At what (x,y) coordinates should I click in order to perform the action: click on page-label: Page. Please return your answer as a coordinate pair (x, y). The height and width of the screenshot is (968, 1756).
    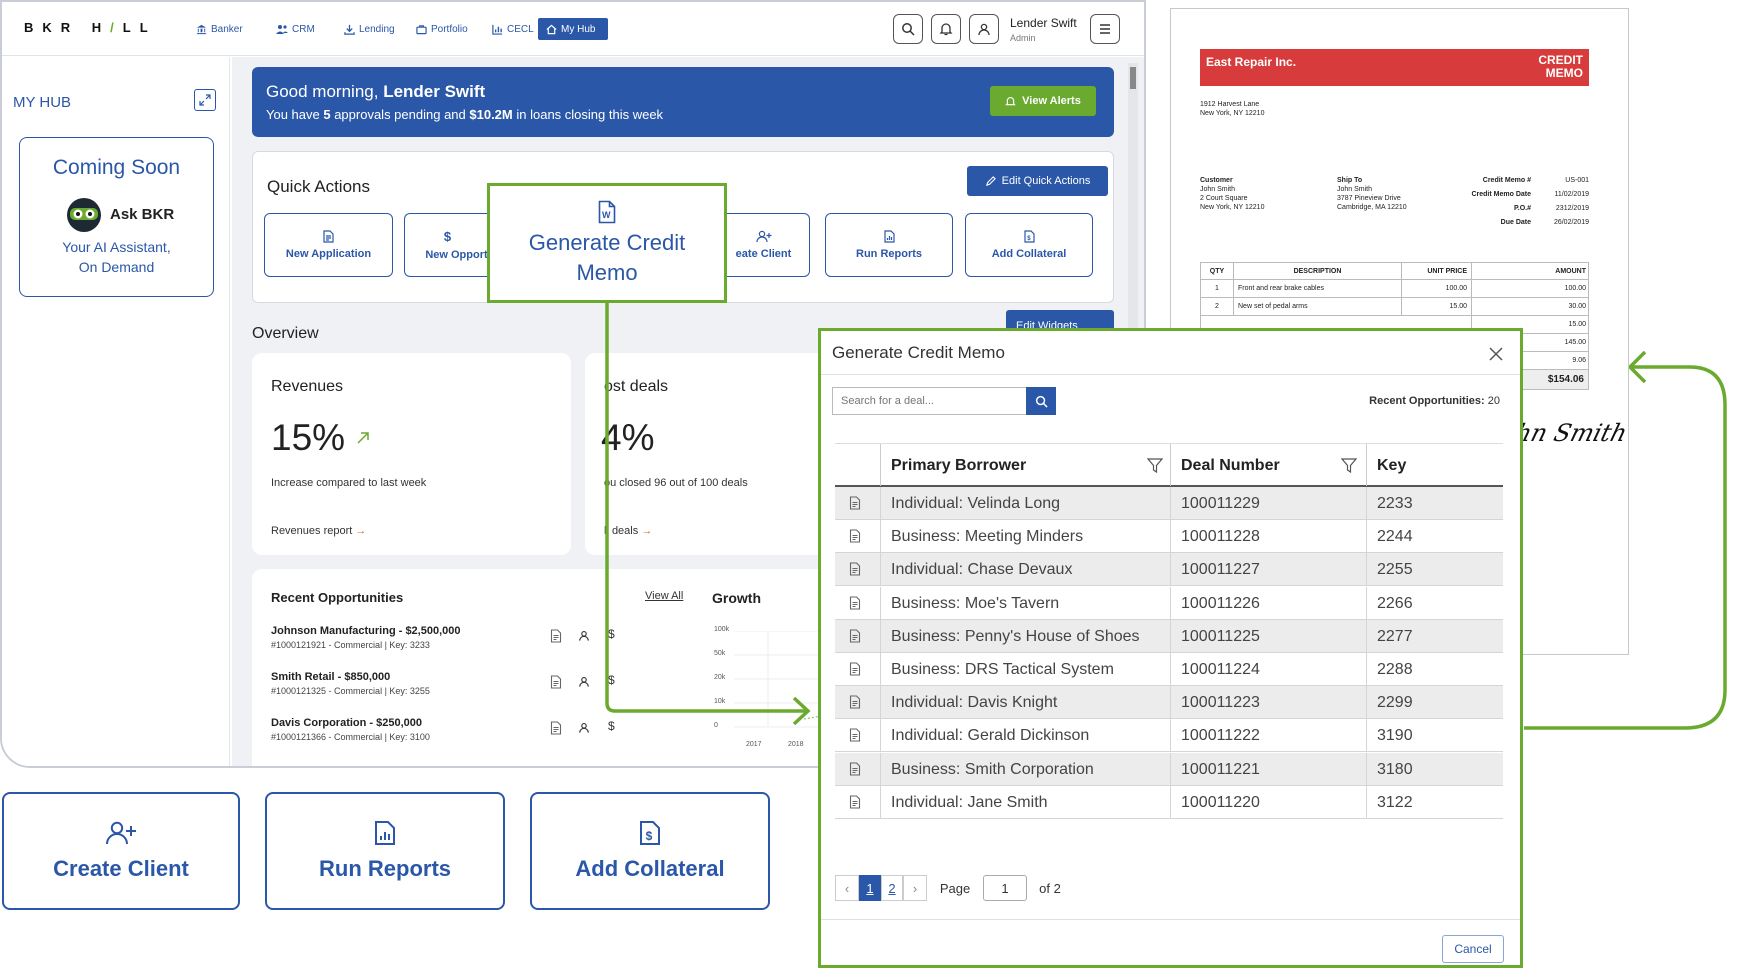
    Looking at the image, I should click on (955, 888).